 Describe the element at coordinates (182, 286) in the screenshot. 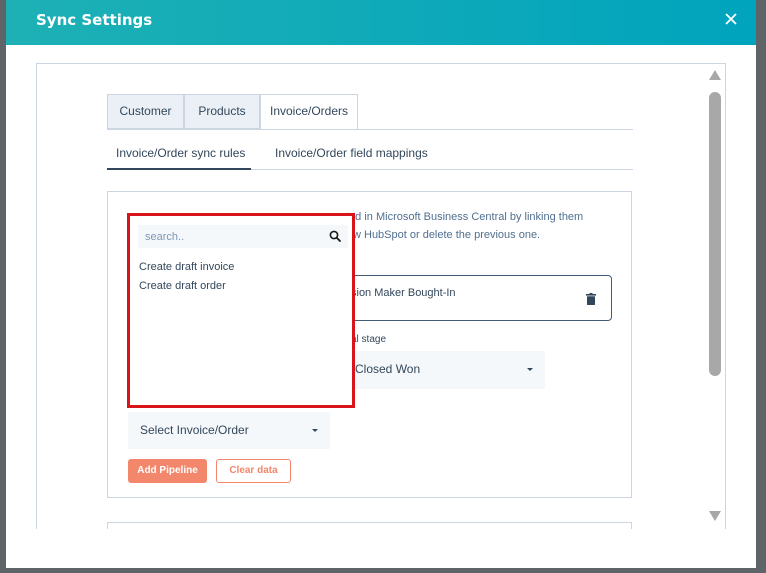

I see `dropdown-option-draft-order: Create draft order` at that location.